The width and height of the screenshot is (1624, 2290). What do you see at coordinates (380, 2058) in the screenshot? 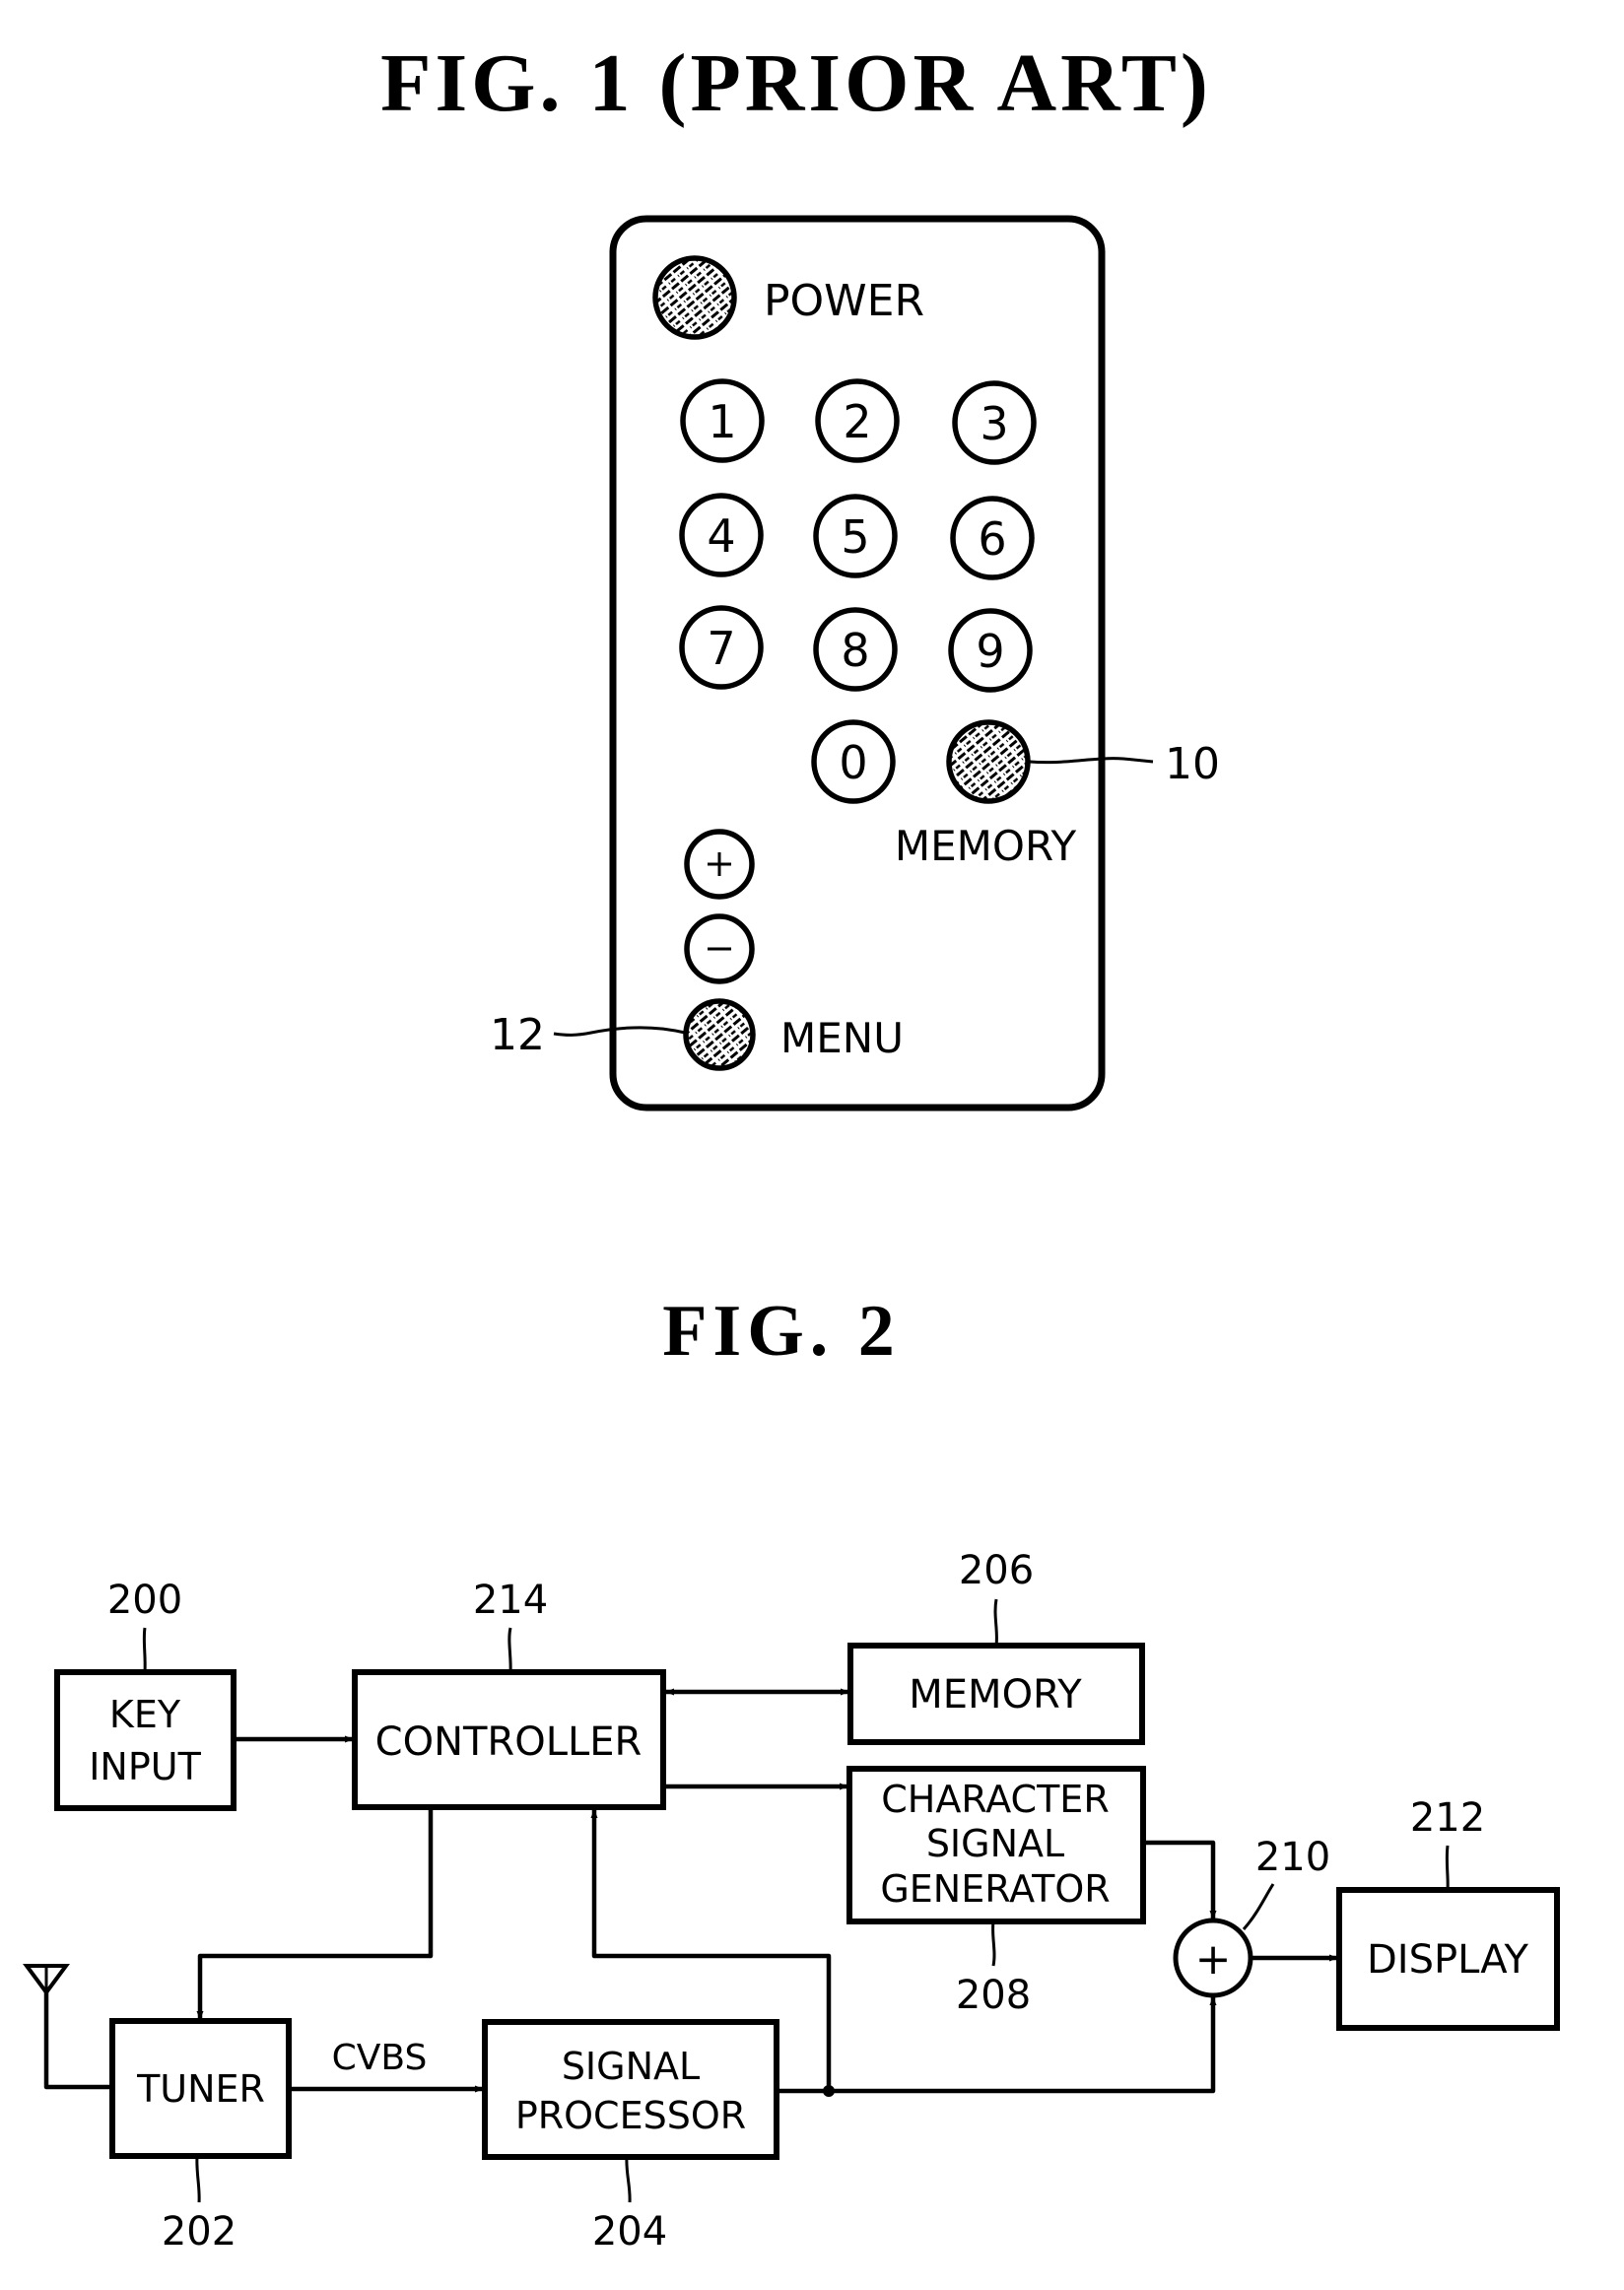
I see `cvbs-label: CVBS` at bounding box center [380, 2058].